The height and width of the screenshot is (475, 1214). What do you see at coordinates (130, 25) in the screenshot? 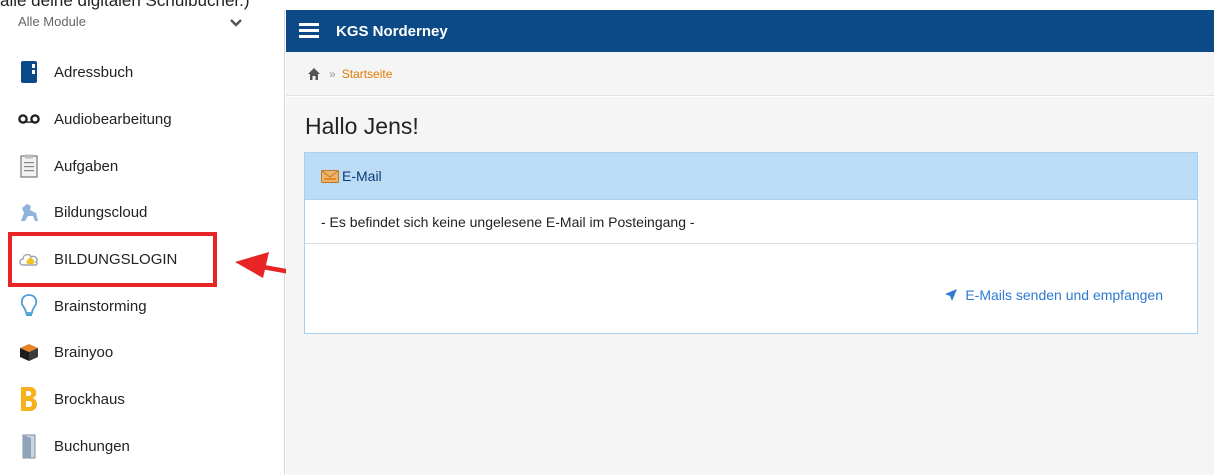
I see `module-filter-select: Alle Module` at bounding box center [130, 25].